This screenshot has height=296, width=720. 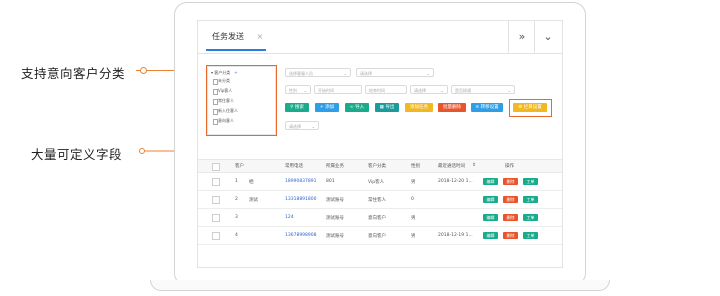 I want to click on highlight-column-settings, so click(x=530, y=108).